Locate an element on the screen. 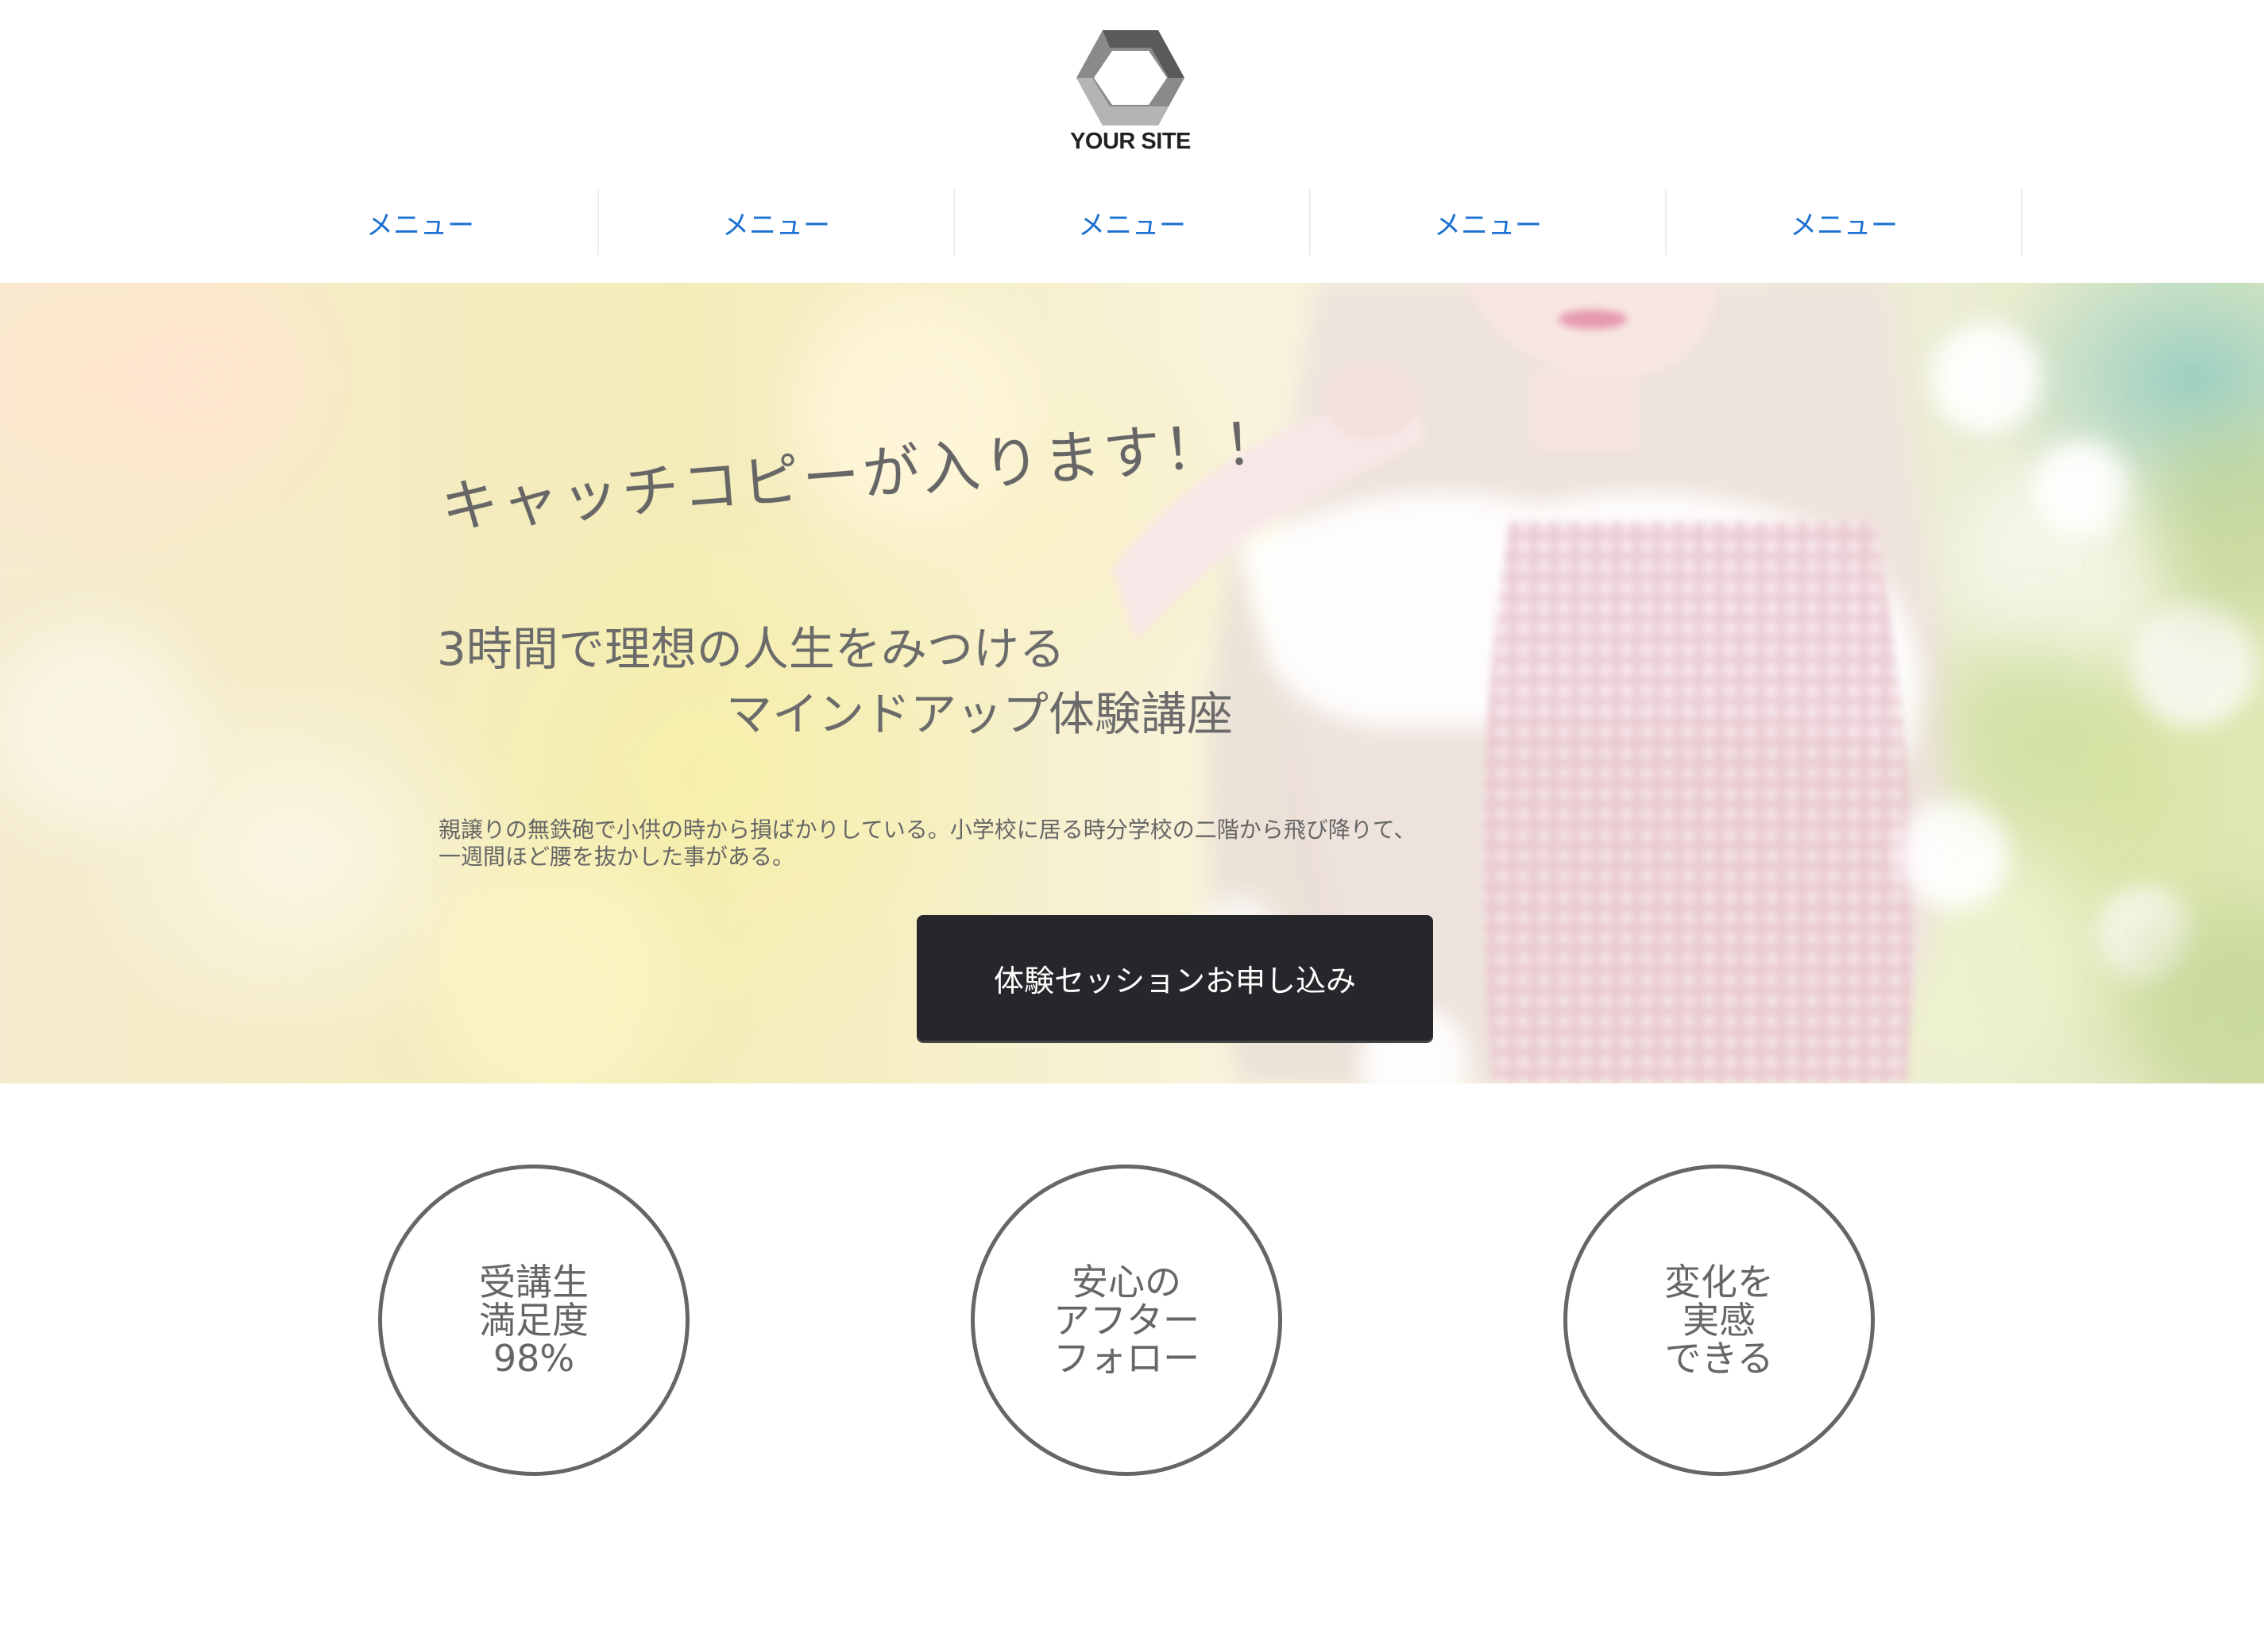 Image resolution: width=2268 pixels, height=1630 pixels. feature-line: 実感 is located at coordinates (1719, 1320).